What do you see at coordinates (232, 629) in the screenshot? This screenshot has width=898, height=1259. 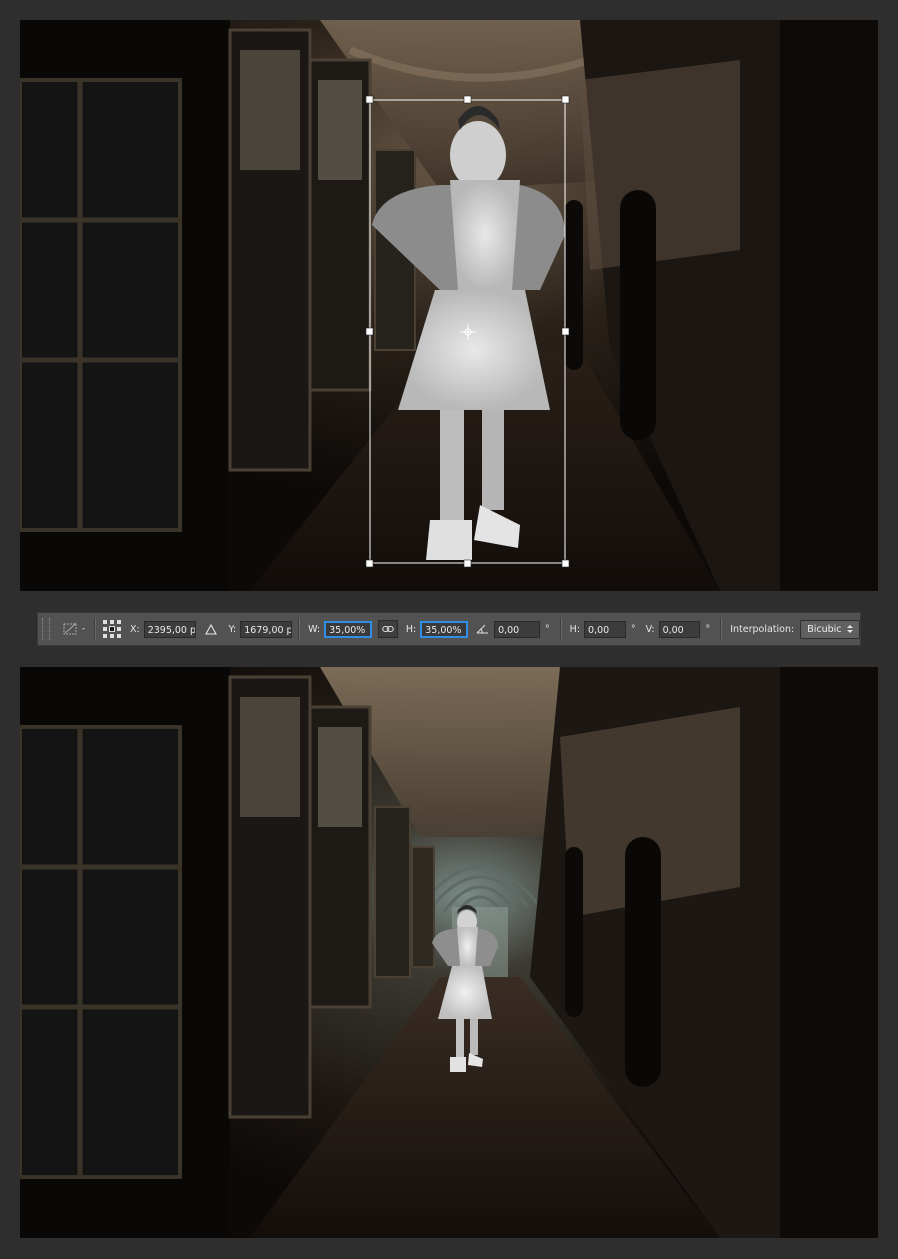 I see `y-label: Y:` at bounding box center [232, 629].